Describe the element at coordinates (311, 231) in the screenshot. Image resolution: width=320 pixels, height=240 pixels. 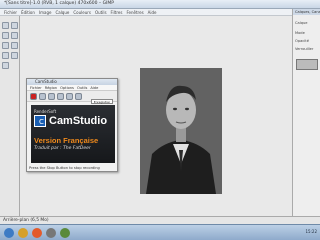
I see `tray-clock: 15:22` at that location.